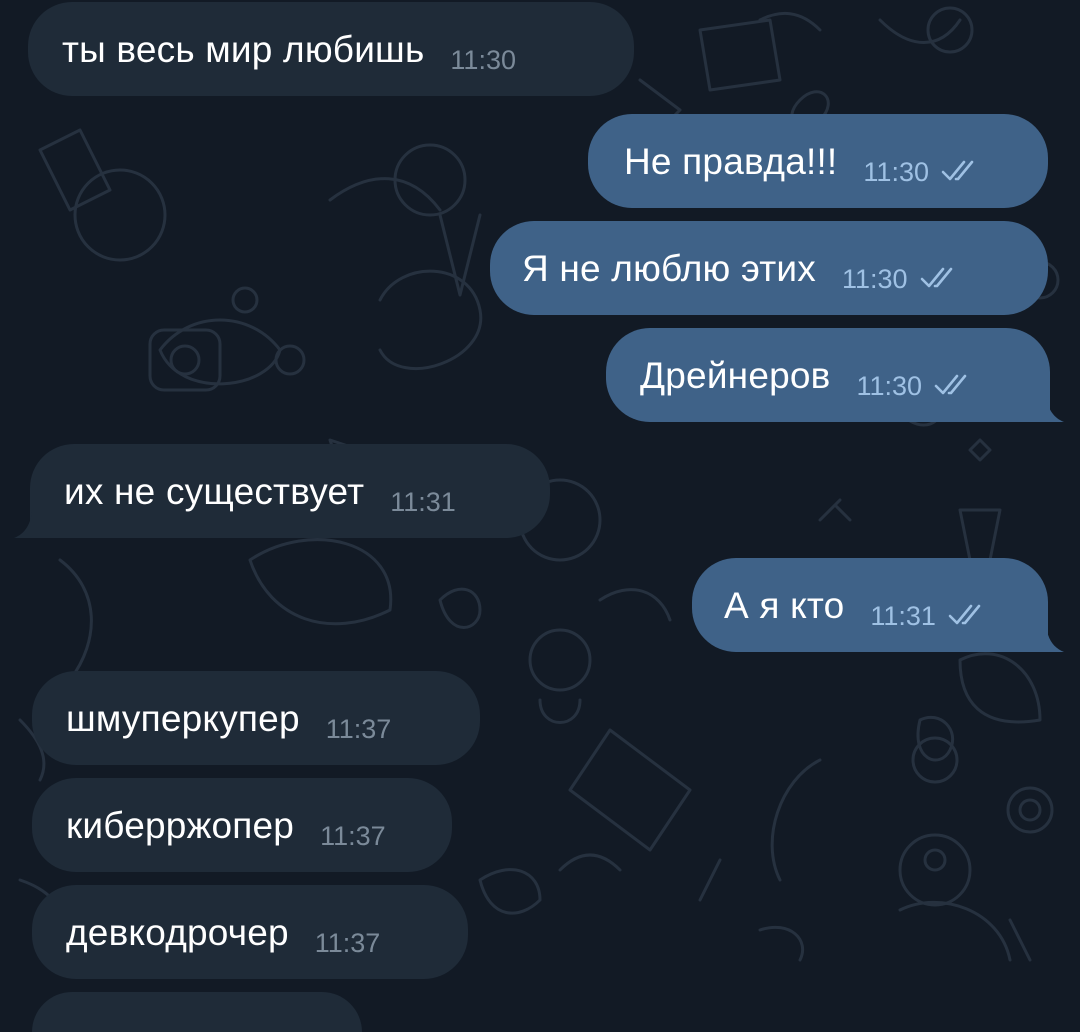 The image size is (1080, 1032). Describe the element at coordinates (243, 49) in the screenshot. I see `message-text: ты весь мир любишь` at that location.